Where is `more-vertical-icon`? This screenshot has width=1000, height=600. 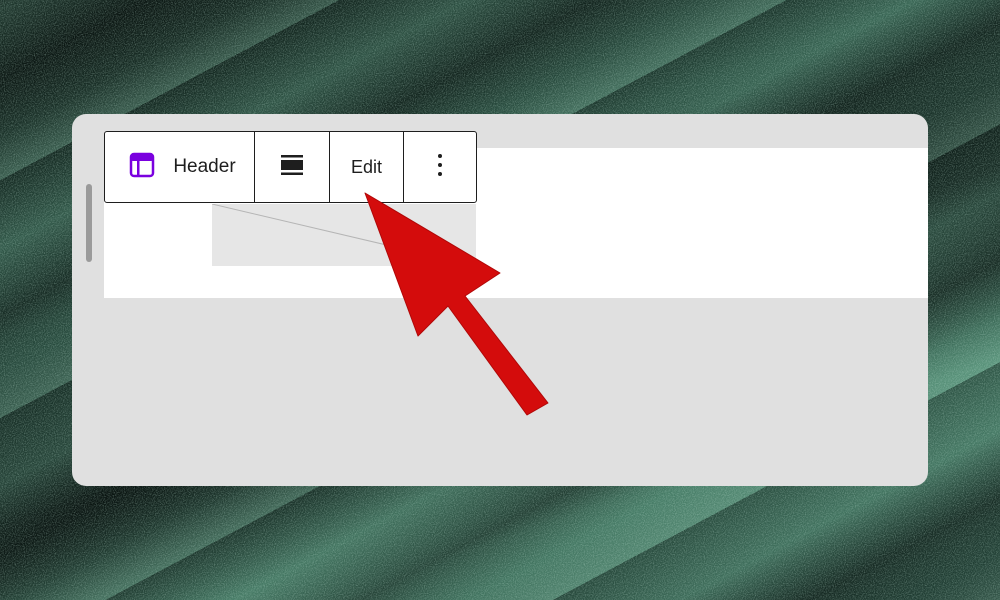 more-vertical-icon is located at coordinates (440, 167).